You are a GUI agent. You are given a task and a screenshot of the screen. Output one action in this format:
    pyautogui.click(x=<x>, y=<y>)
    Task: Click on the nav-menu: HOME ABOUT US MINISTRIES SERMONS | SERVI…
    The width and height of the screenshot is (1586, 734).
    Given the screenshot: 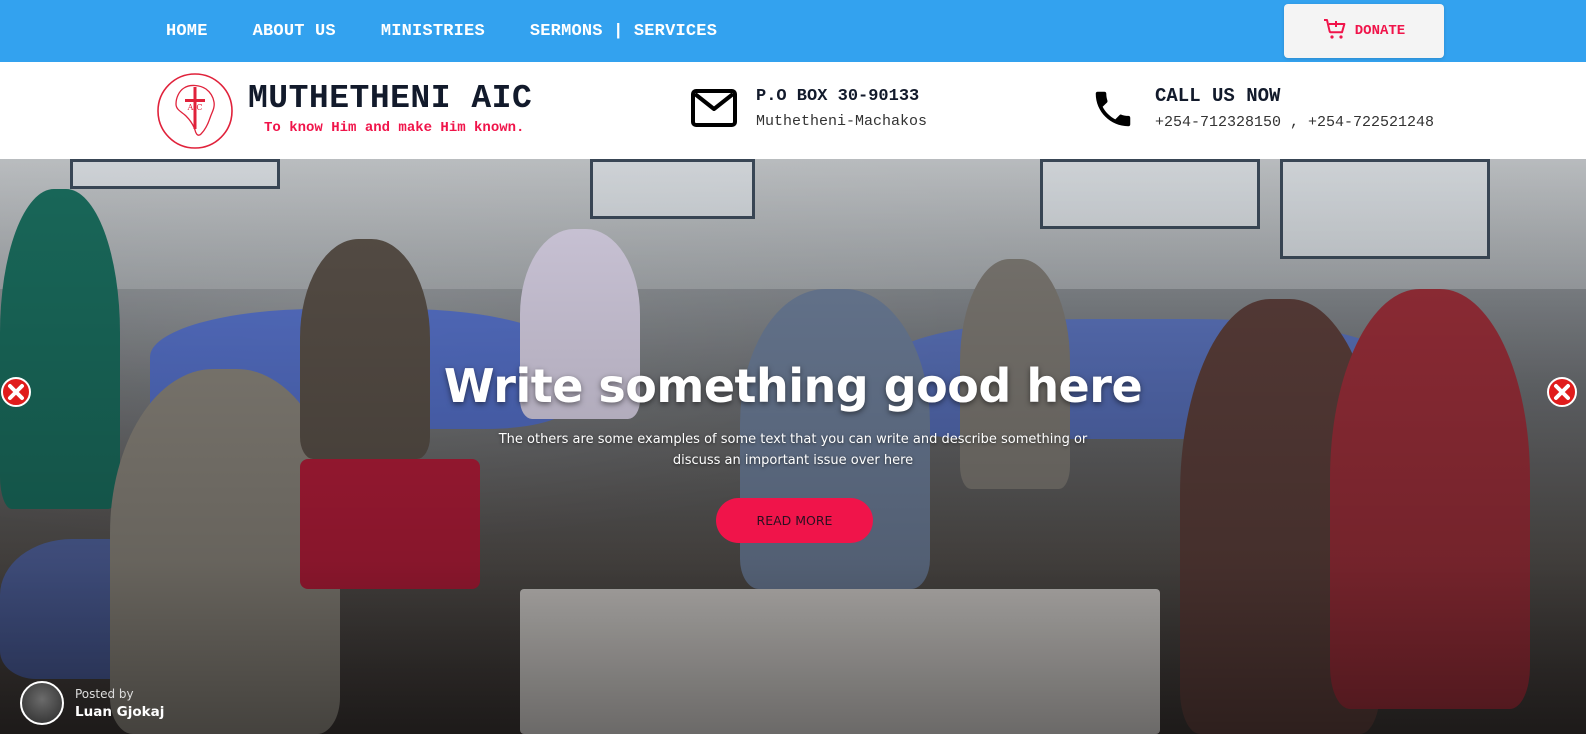 What is the action you would take?
    pyautogui.click(x=464, y=31)
    